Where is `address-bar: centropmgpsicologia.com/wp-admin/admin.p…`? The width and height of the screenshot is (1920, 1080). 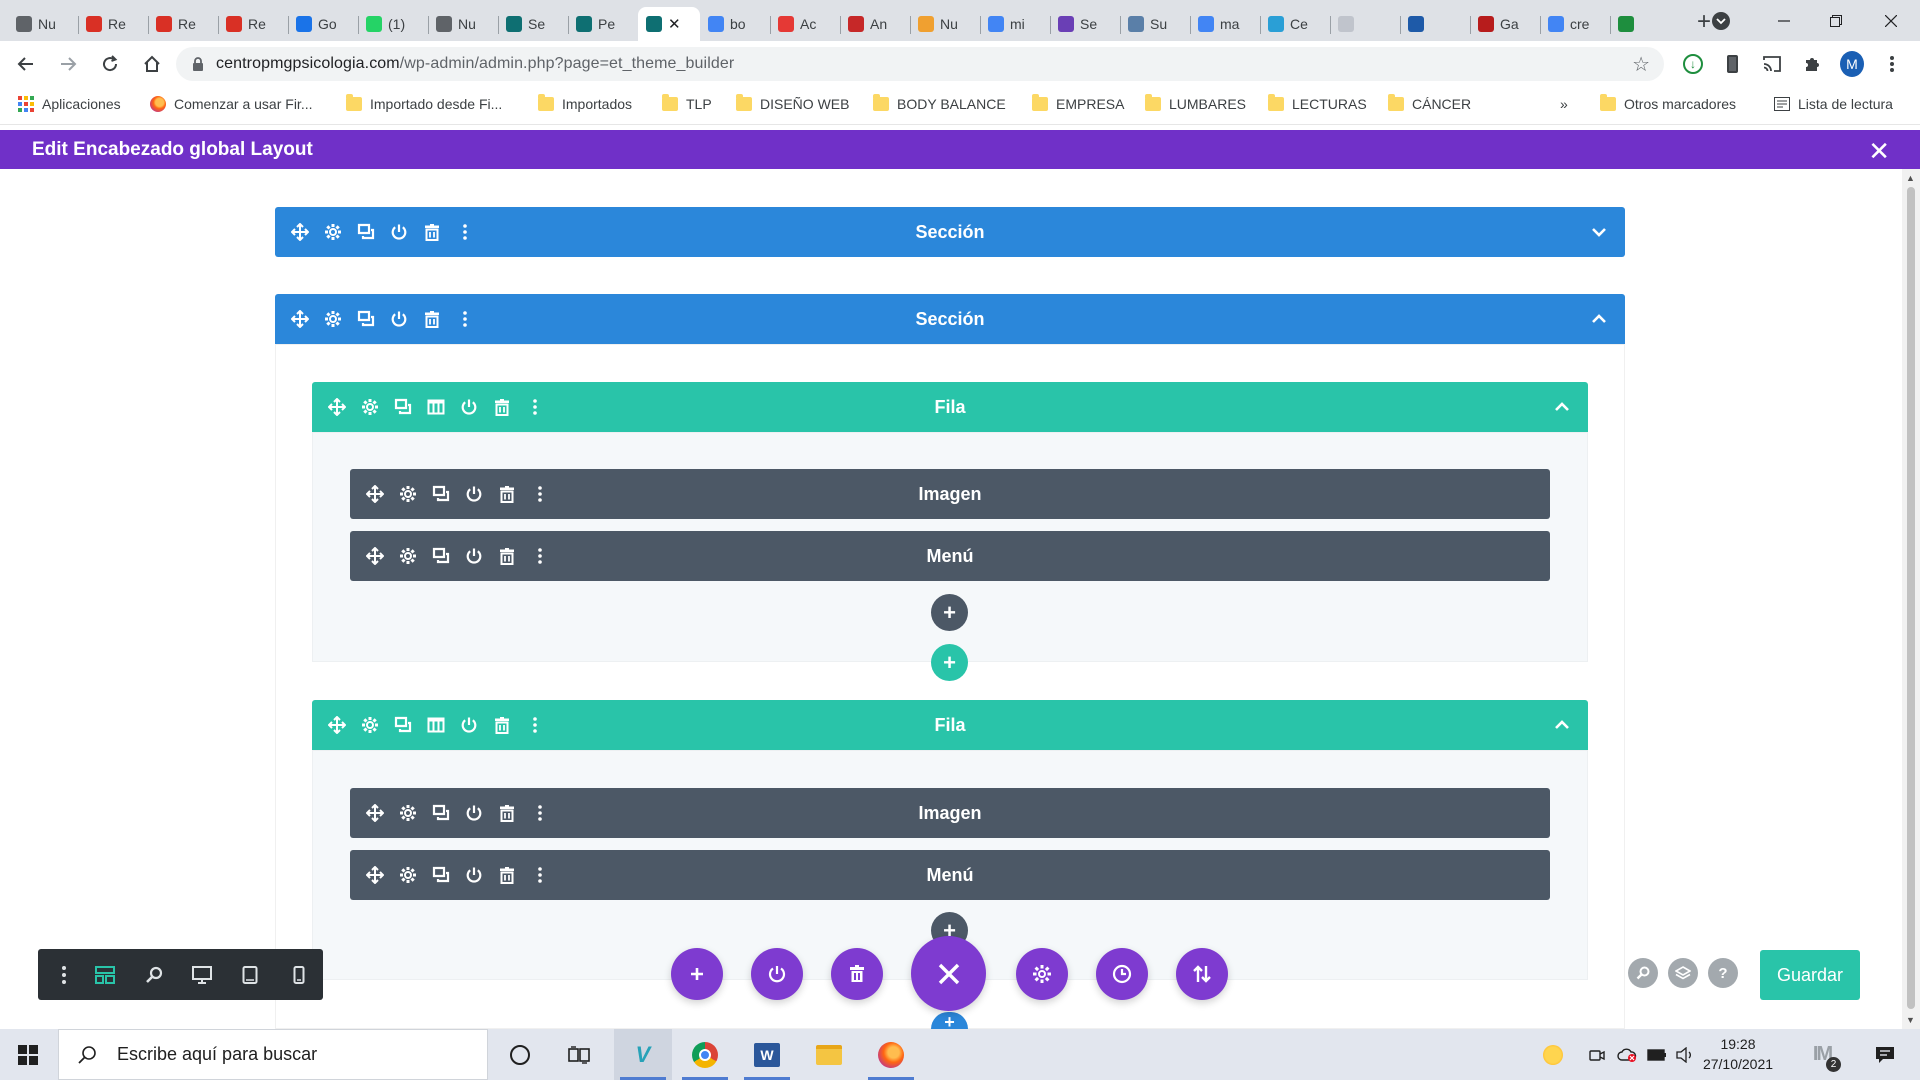 address-bar: centropmgpsicologia.com/wp-admin/admin.p… is located at coordinates (920, 64).